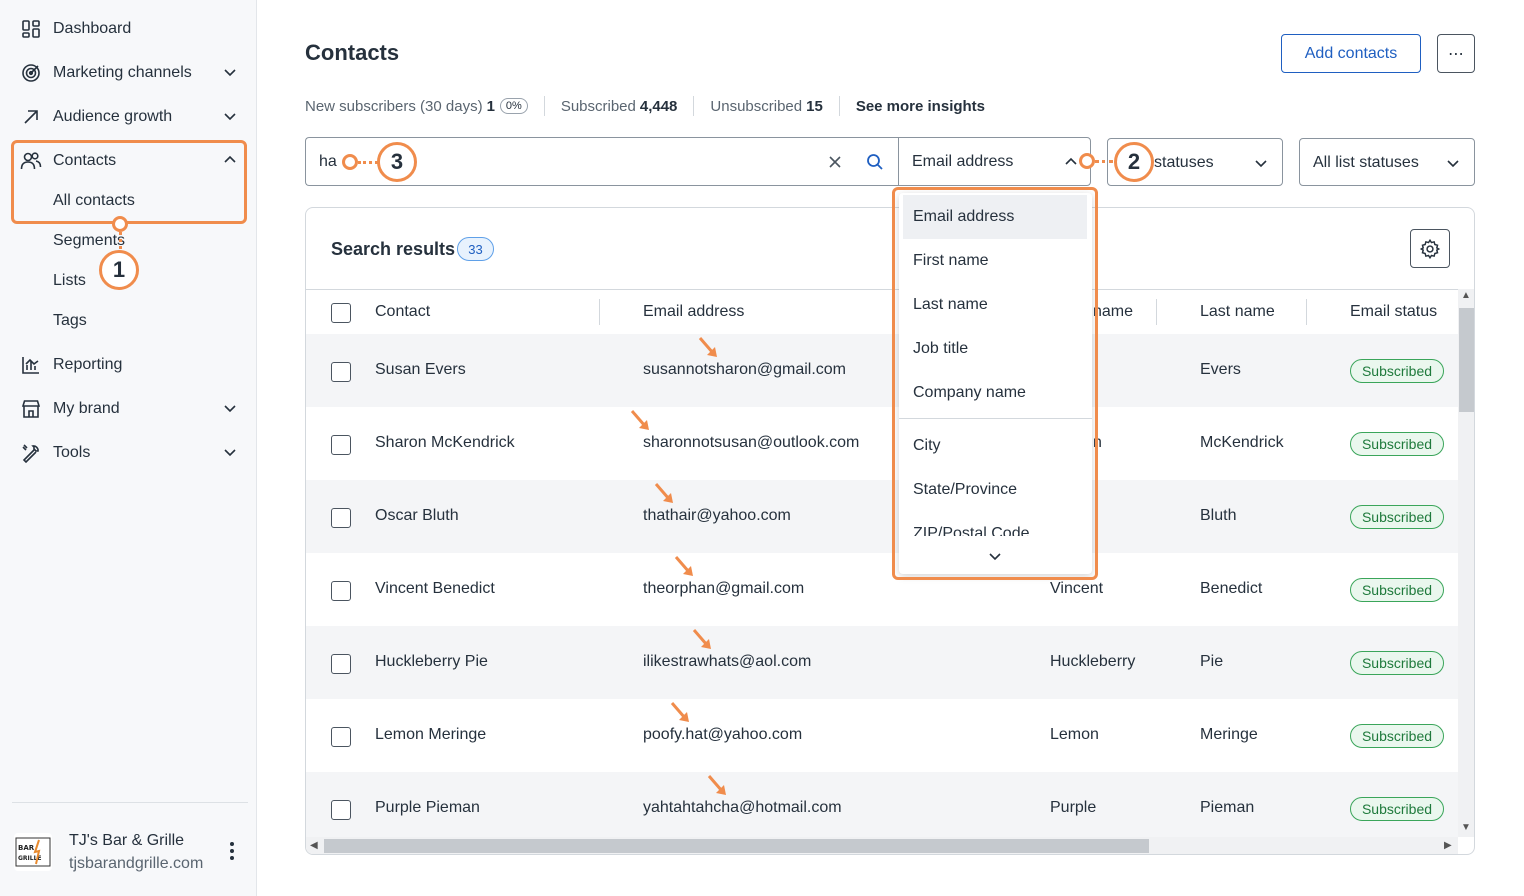  I want to click on bar-chart-icon, so click(31, 365).